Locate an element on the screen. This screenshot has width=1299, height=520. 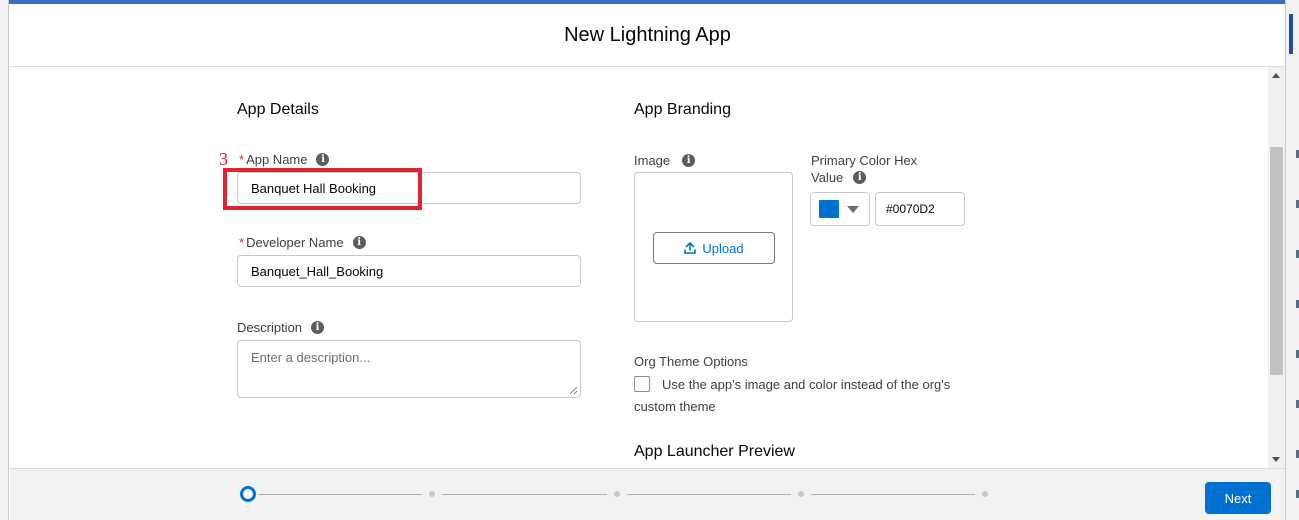
primary-color-hex-input: #0070D2 is located at coordinates (920, 209).